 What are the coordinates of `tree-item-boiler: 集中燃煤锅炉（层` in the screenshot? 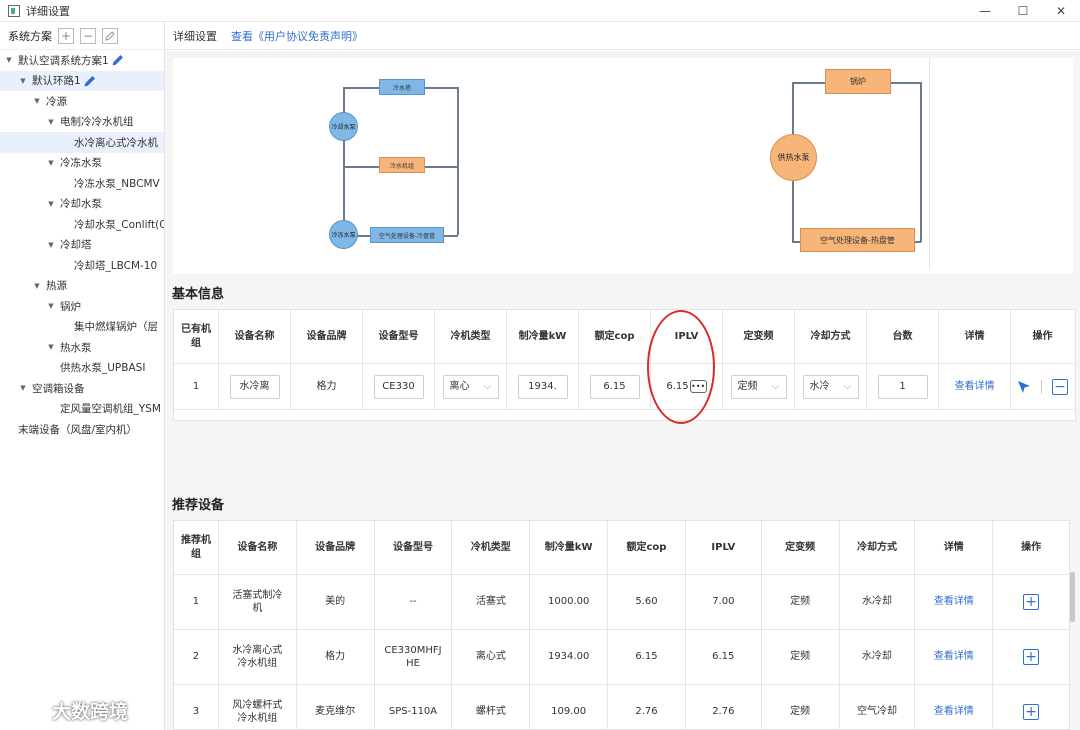 It's located at (82, 327).